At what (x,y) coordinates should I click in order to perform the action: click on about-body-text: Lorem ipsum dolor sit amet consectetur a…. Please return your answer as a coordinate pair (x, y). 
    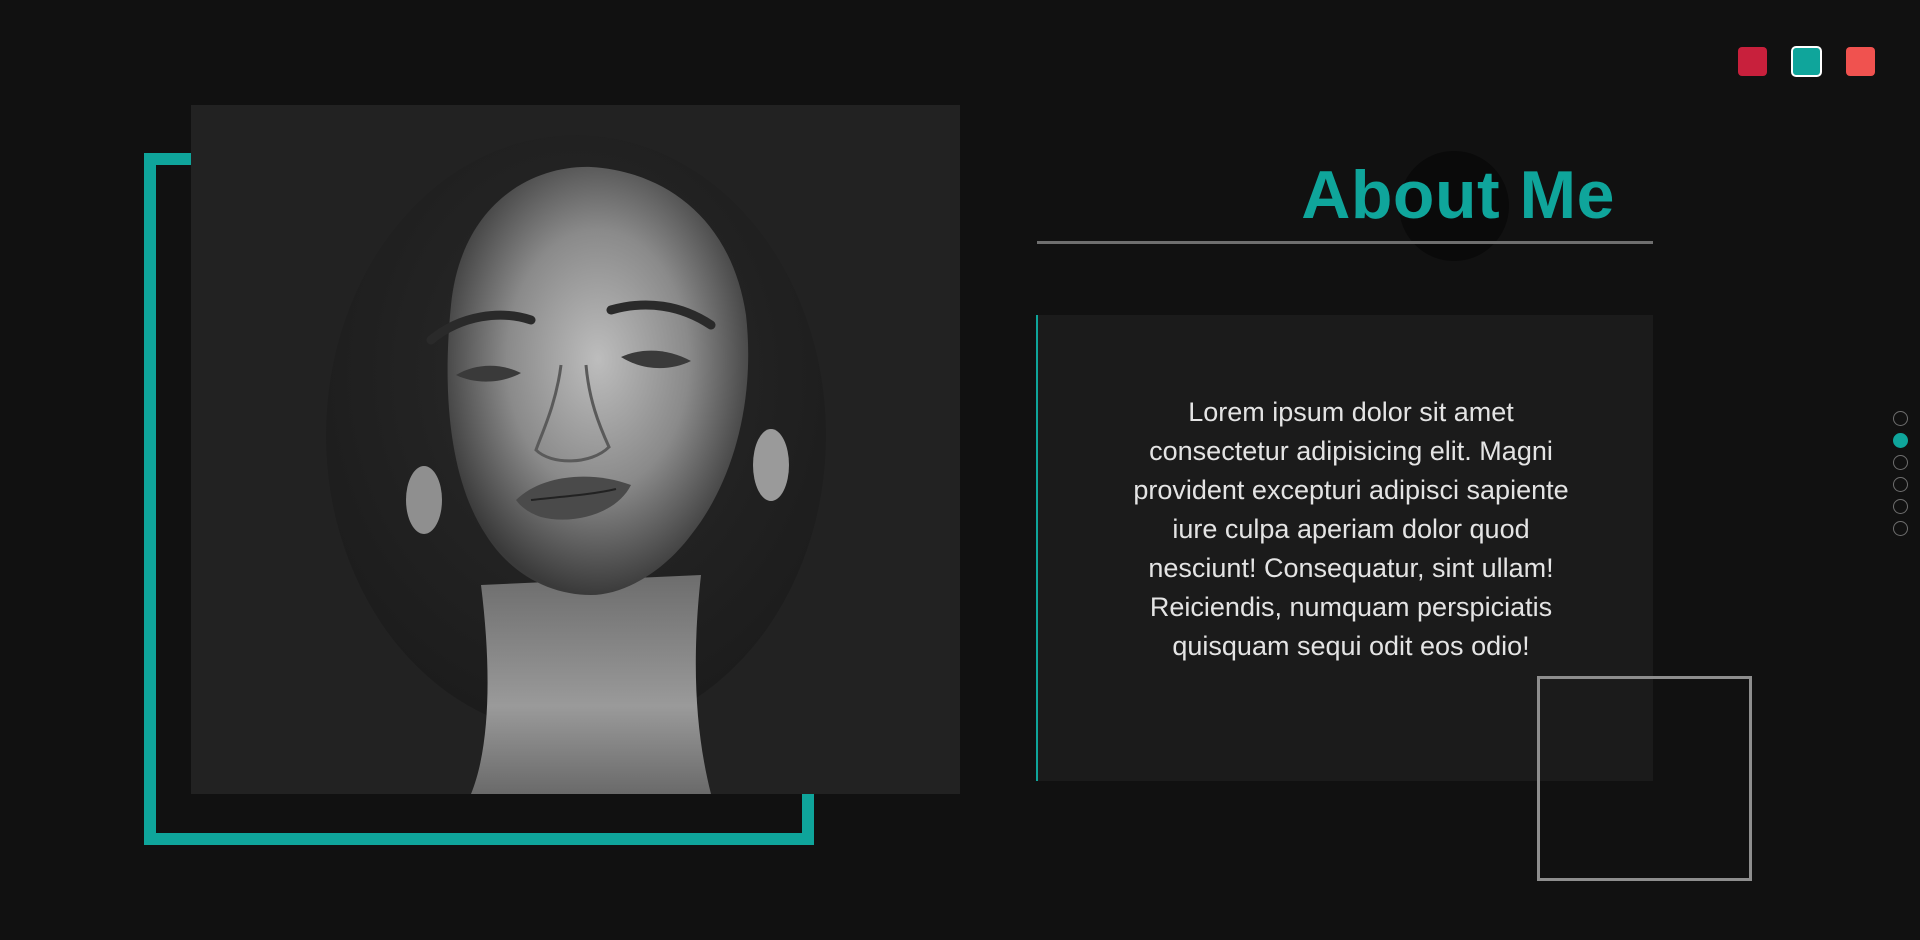
    Looking at the image, I should click on (1351, 529).